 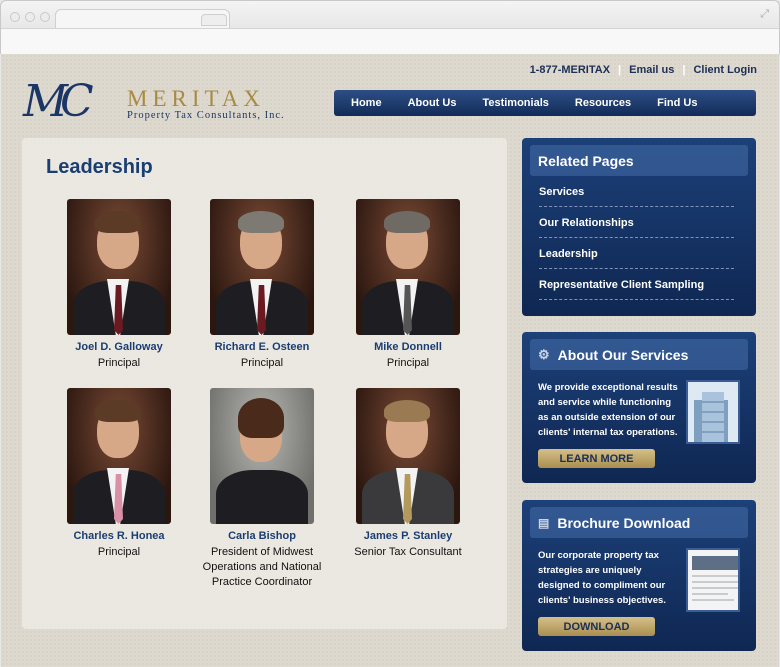 I want to click on logo-name: MERITAX, so click(x=196, y=98).